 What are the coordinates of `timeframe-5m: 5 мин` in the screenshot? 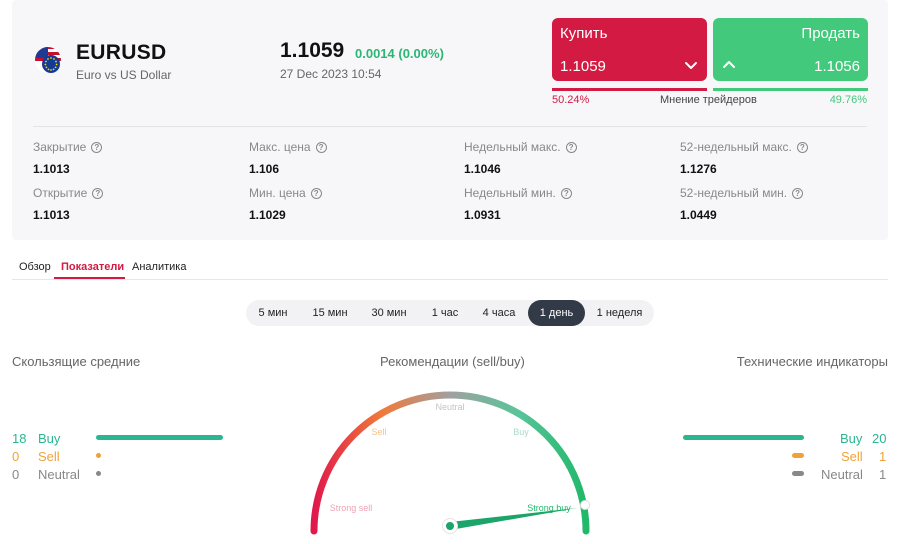 It's located at (273, 313).